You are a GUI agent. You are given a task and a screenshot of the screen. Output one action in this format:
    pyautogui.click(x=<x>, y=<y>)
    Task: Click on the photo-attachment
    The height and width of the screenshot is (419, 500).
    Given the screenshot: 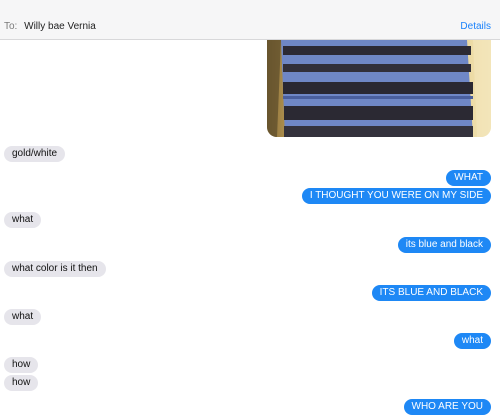 What is the action you would take?
    pyautogui.click(x=379, y=88)
    